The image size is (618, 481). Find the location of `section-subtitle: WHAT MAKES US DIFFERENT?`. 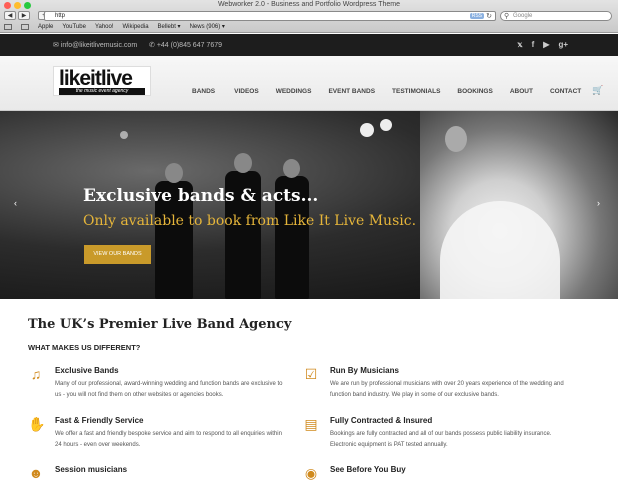

section-subtitle: WHAT MAKES US DIFFERENT? is located at coordinates (84, 347).